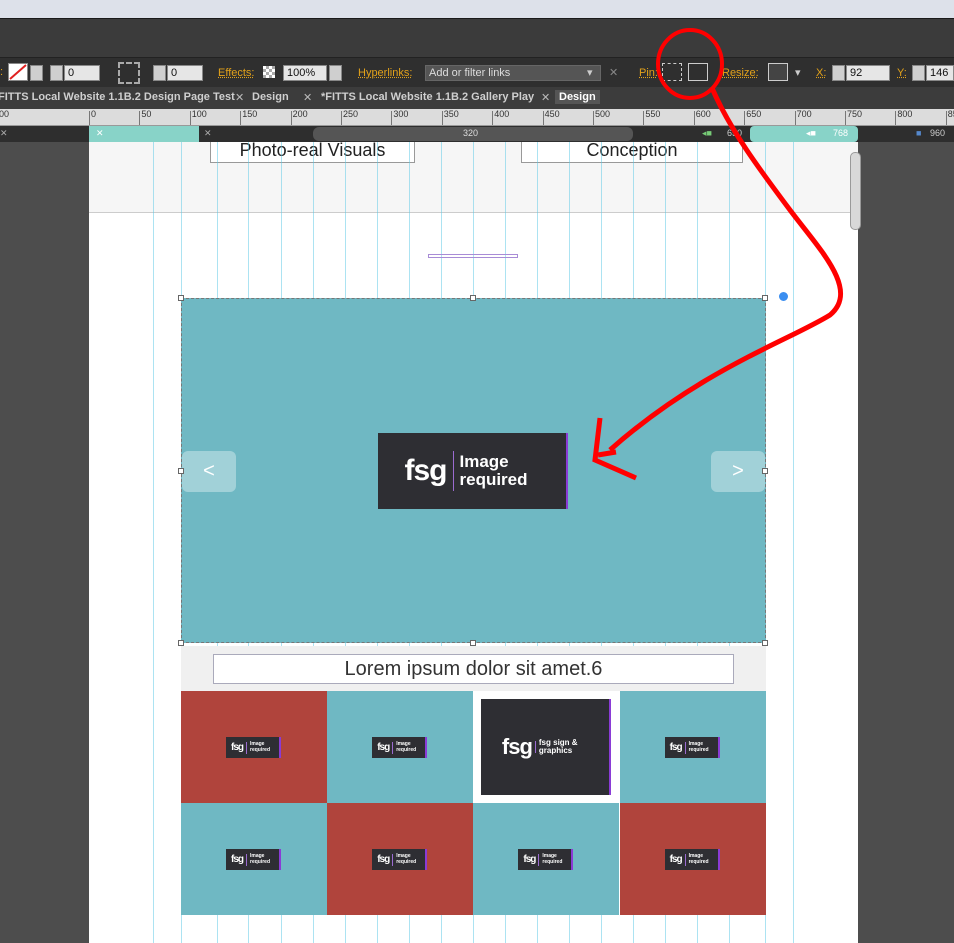 The width and height of the screenshot is (954, 943). Describe the element at coordinates (144, 134) in the screenshot. I see `breakpoint-min-range` at that location.